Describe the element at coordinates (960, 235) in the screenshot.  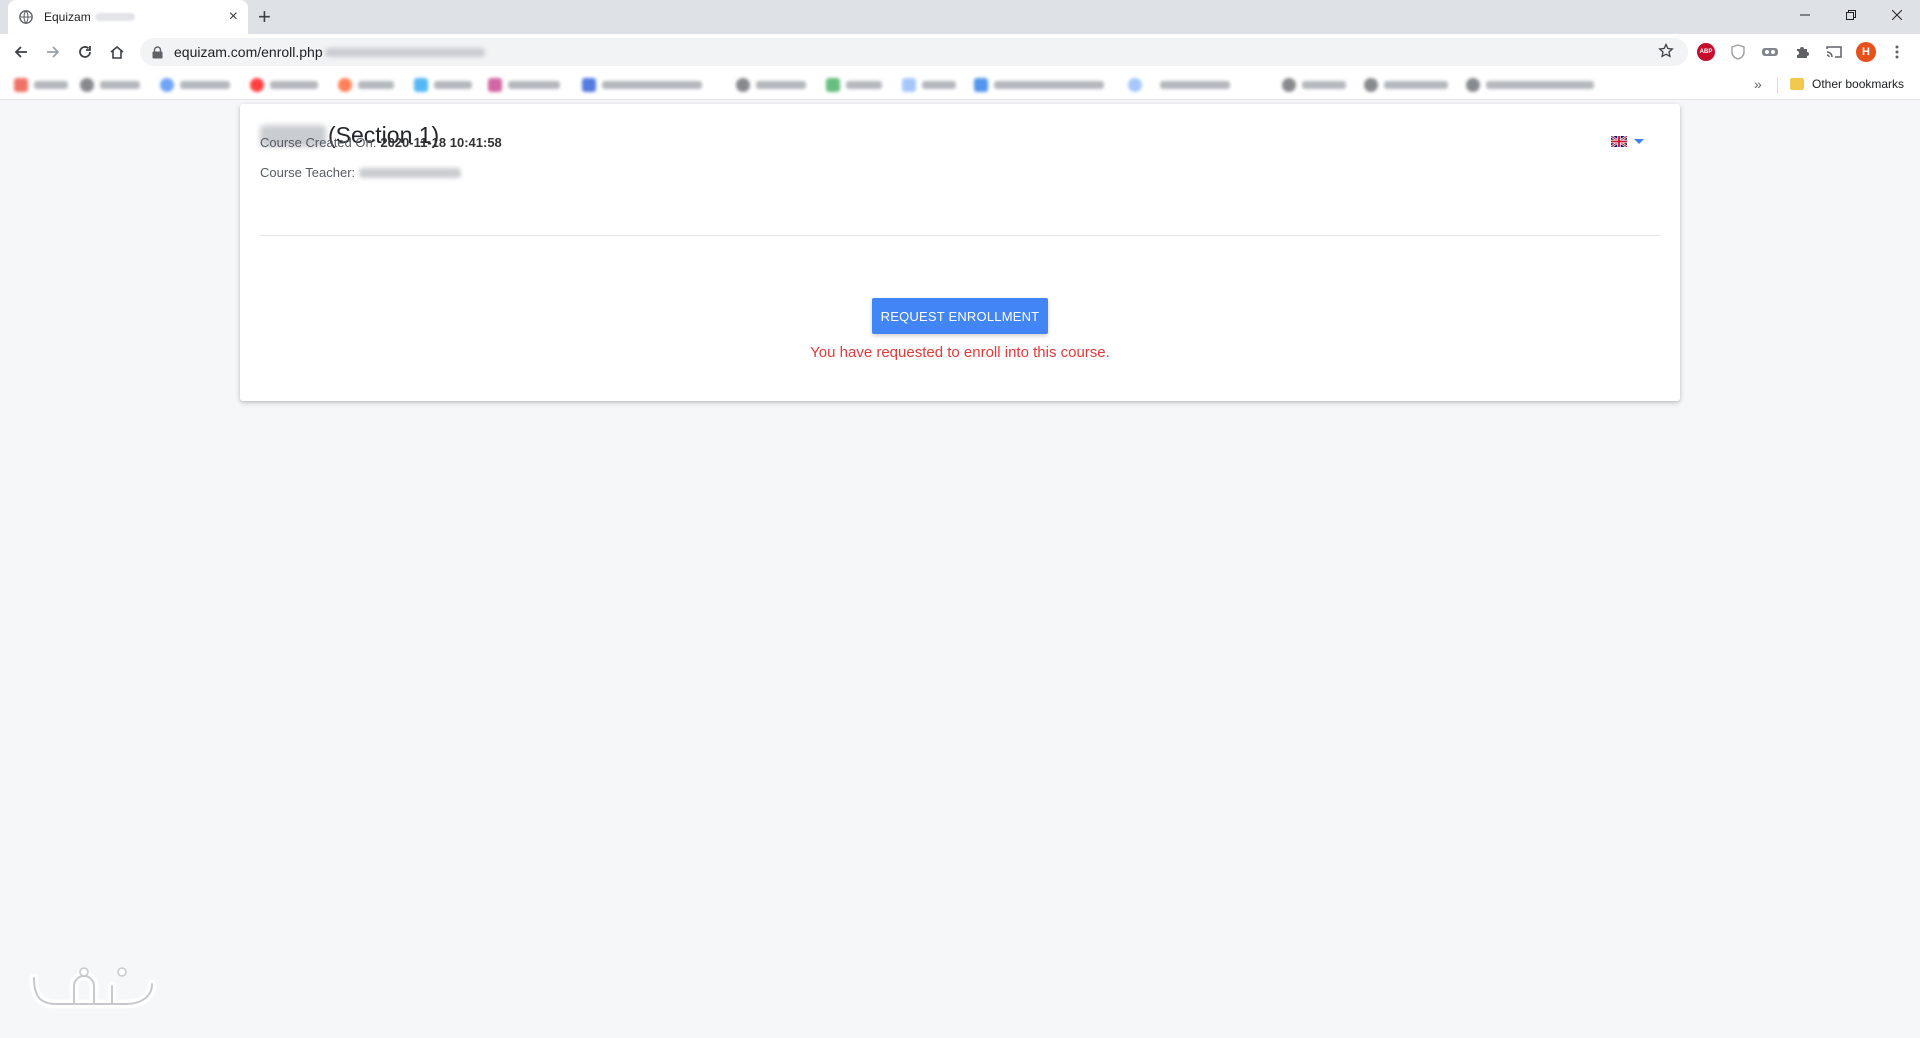
I see `card-divider` at that location.